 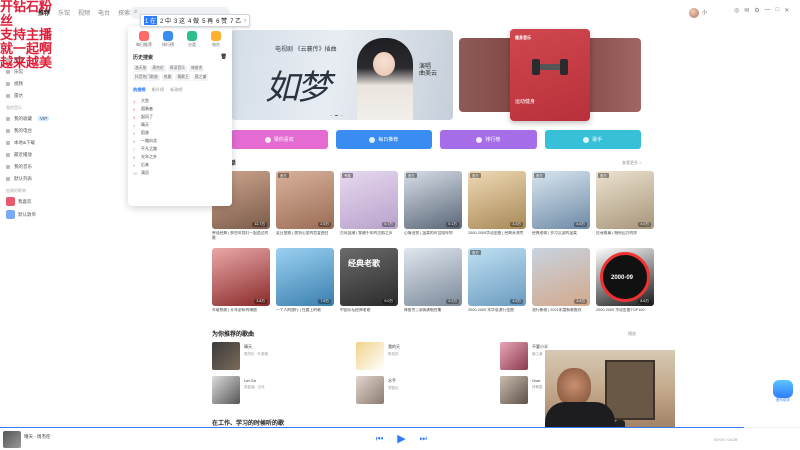 I want to click on playlist-cover: 官方 1.9万, so click(x=497, y=277).